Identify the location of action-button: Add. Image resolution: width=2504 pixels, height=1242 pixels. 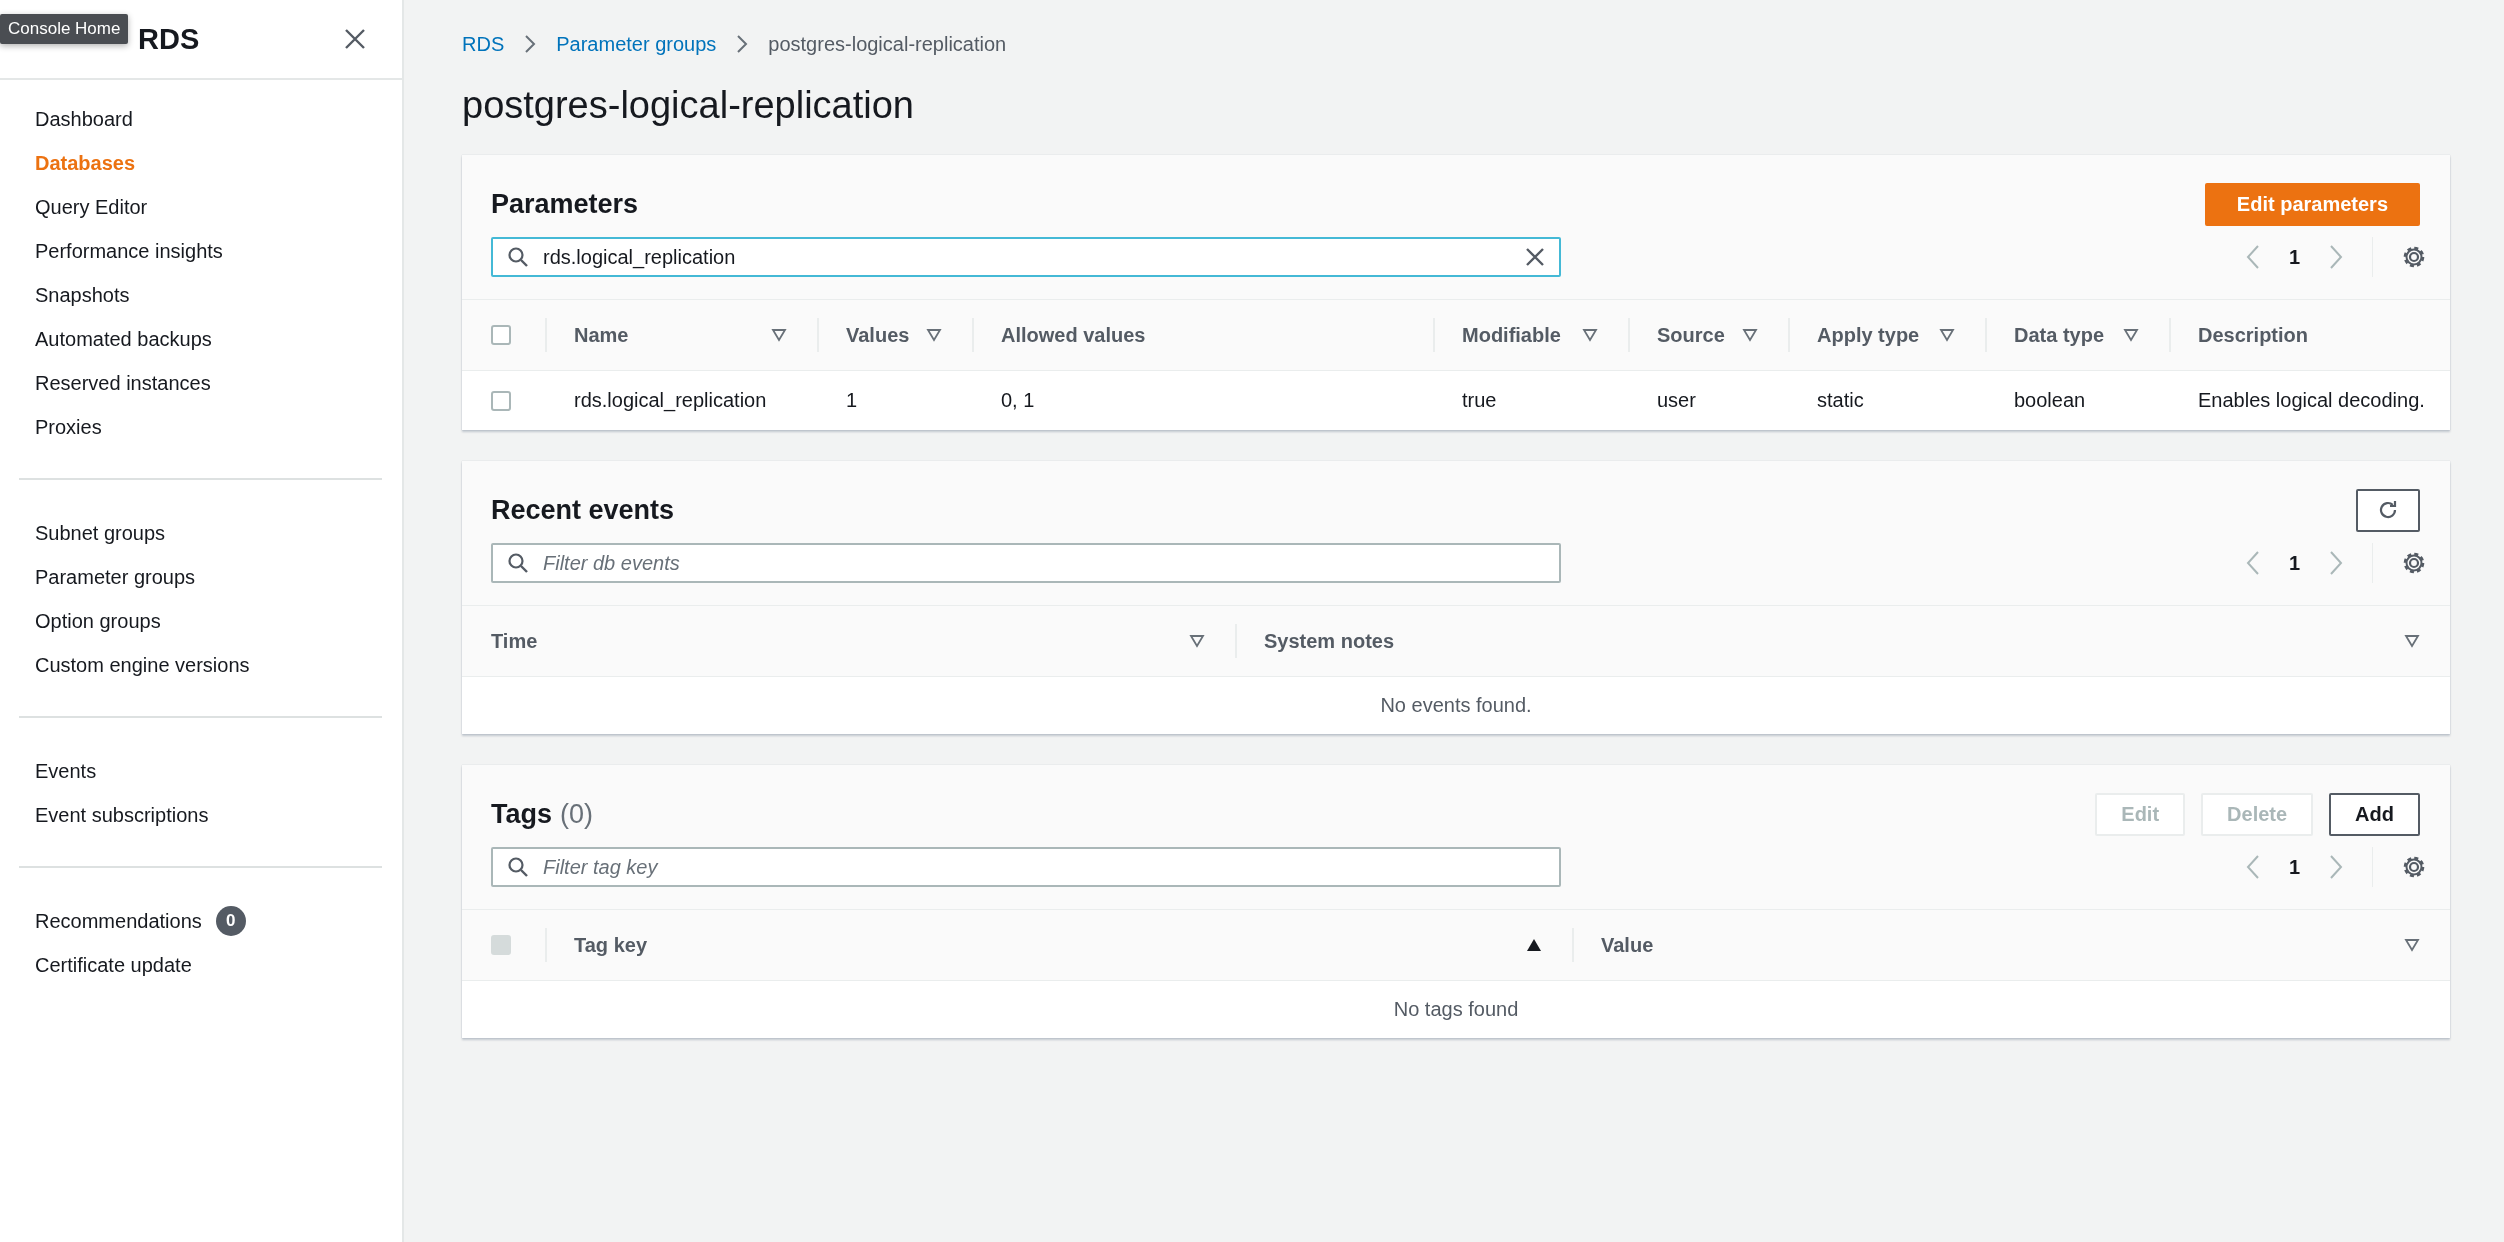
(2374, 814).